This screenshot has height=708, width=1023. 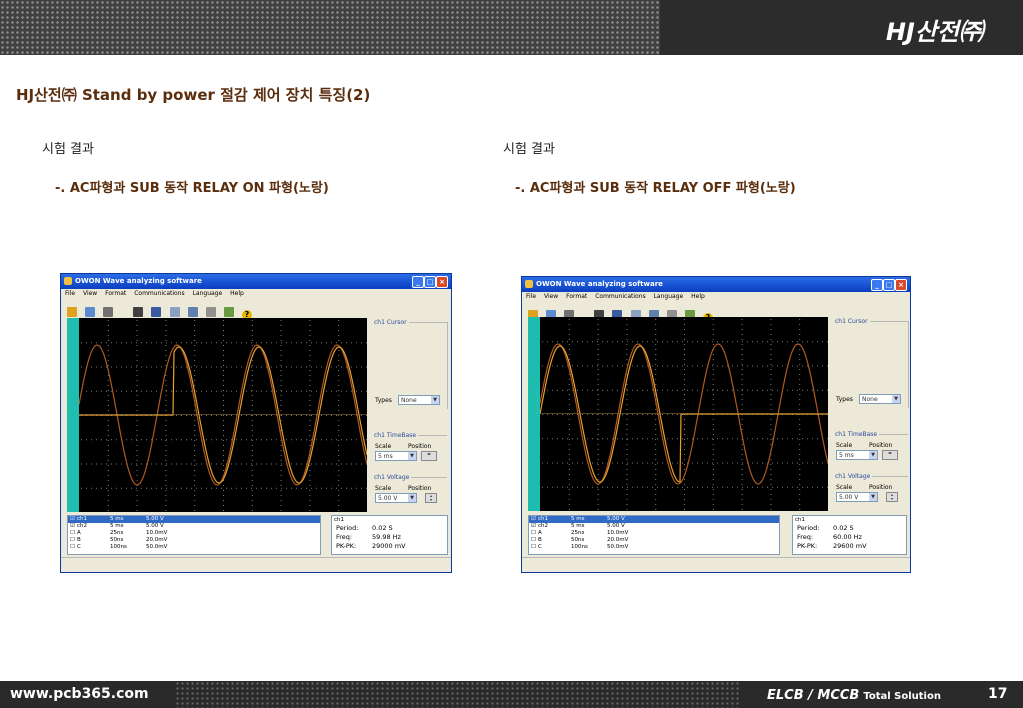 What do you see at coordinates (210, 312) in the screenshot?
I see `tools-icon` at bounding box center [210, 312].